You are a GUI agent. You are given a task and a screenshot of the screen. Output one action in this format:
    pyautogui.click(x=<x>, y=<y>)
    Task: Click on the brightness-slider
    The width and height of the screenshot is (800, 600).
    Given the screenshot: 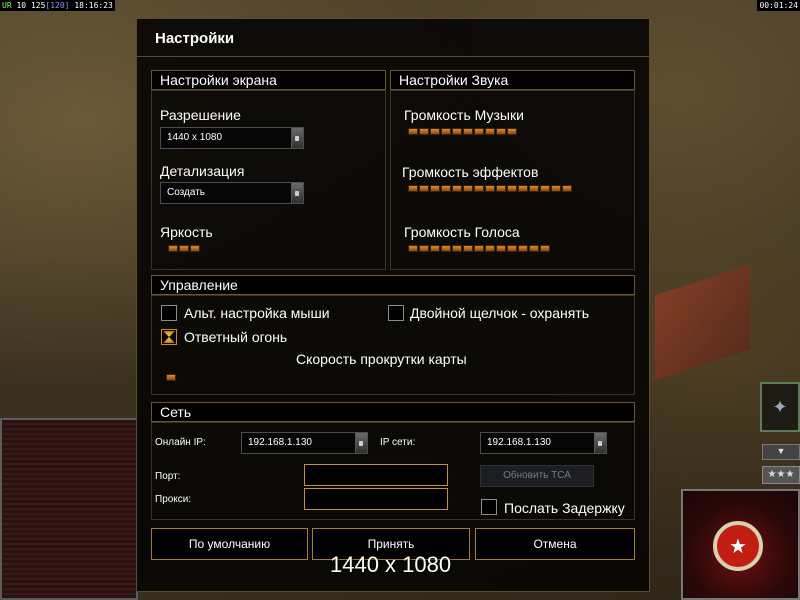 What is the action you would take?
    pyautogui.click(x=184, y=248)
    